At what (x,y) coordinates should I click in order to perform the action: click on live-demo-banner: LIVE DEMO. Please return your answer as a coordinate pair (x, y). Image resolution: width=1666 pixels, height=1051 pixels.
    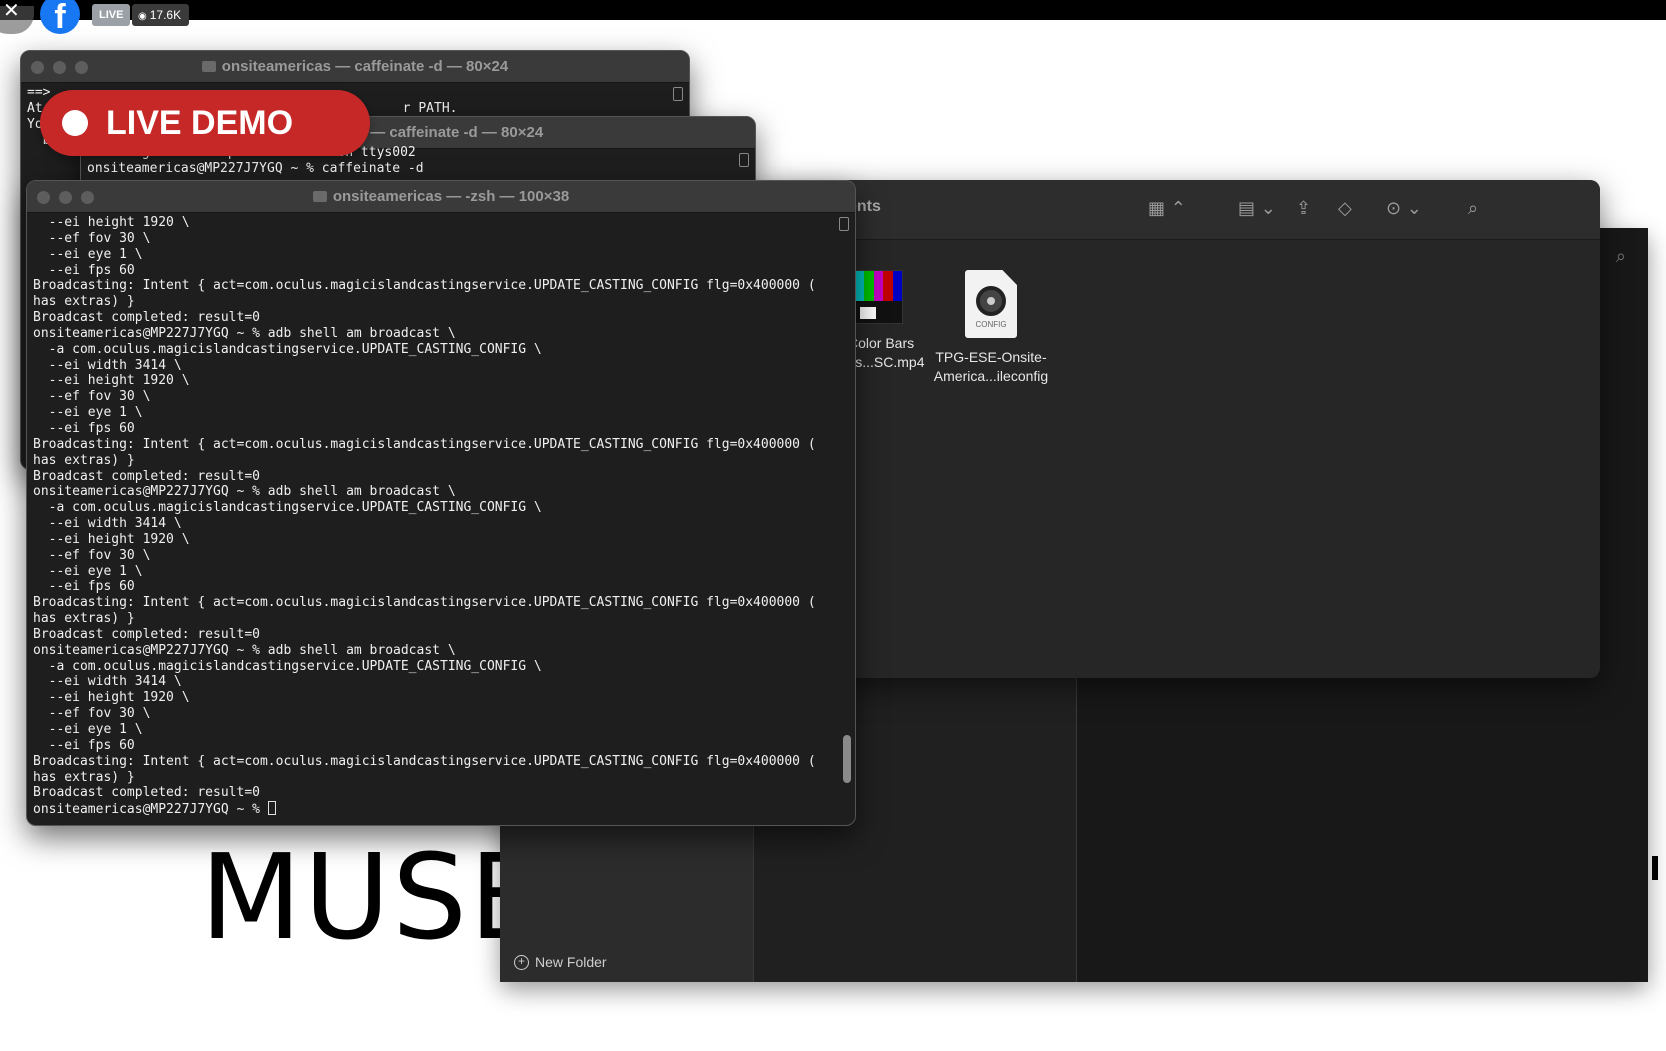
    Looking at the image, I should click on (205, 123).